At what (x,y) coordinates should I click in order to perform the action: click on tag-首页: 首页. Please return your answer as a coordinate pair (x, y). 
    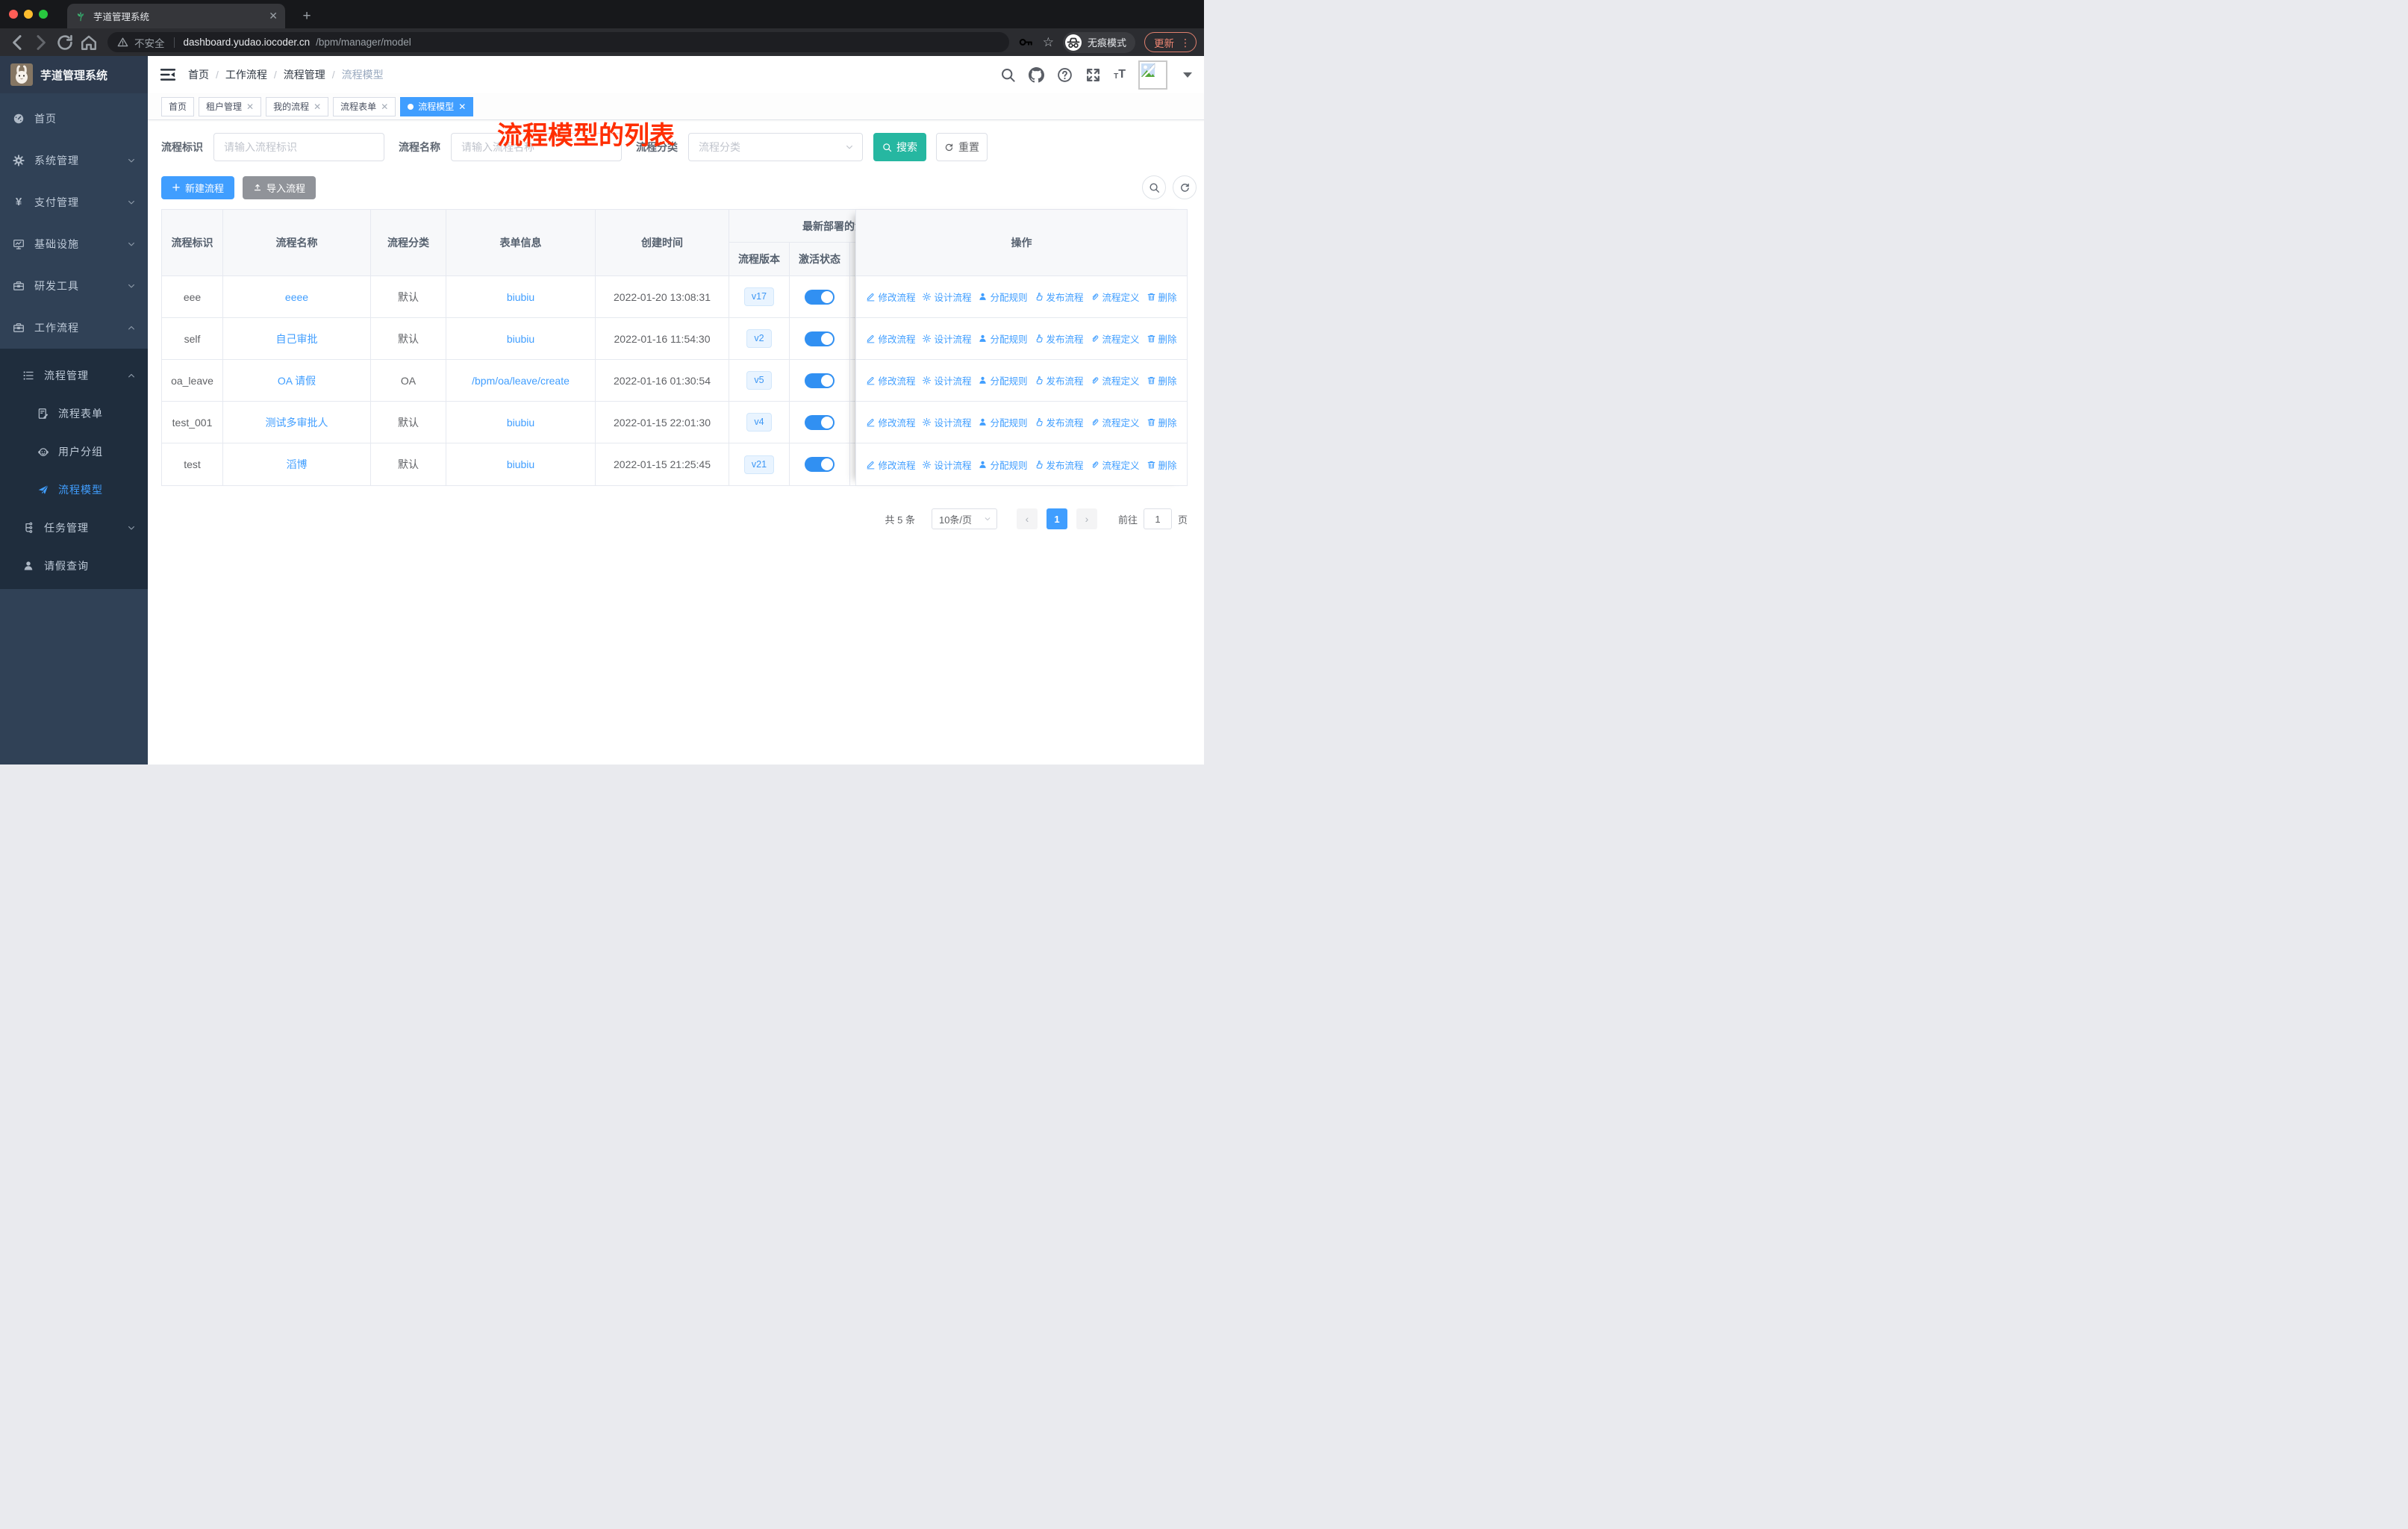
    Looking at the image, I should click on (178, 106).